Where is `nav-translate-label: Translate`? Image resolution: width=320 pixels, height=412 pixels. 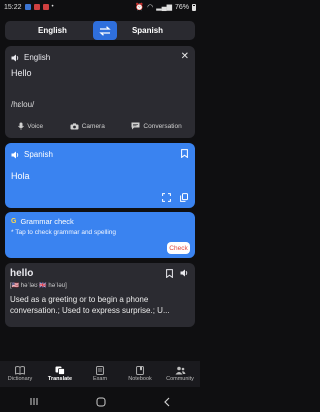 nav-translate-label: Translate is located at coordinates (60, 379).